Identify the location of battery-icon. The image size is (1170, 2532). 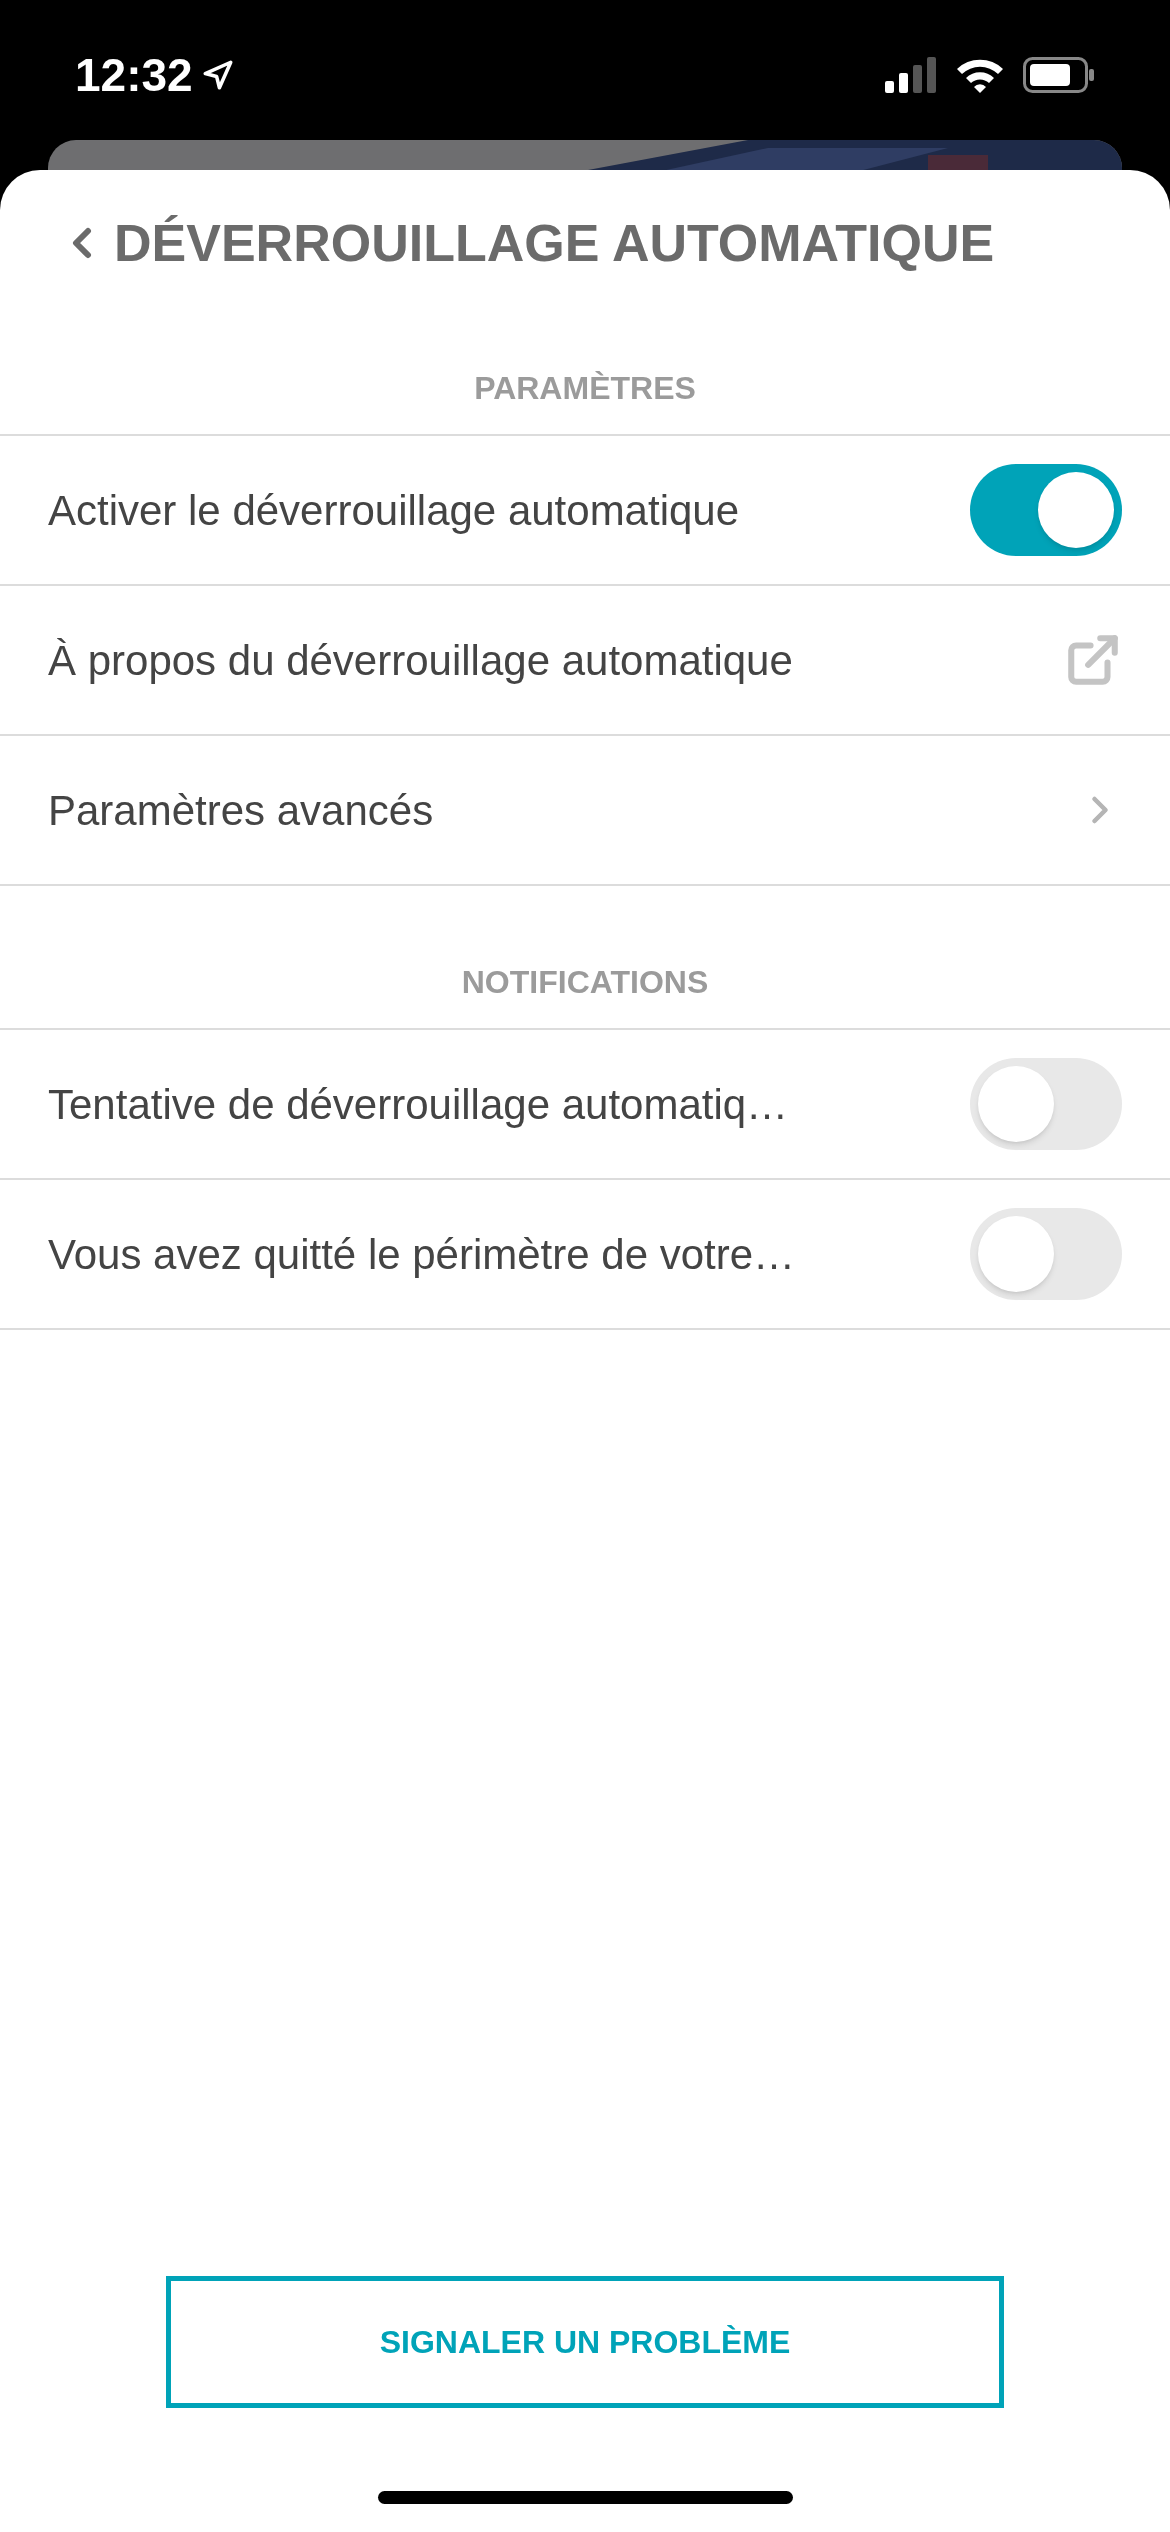
(1059, 75).